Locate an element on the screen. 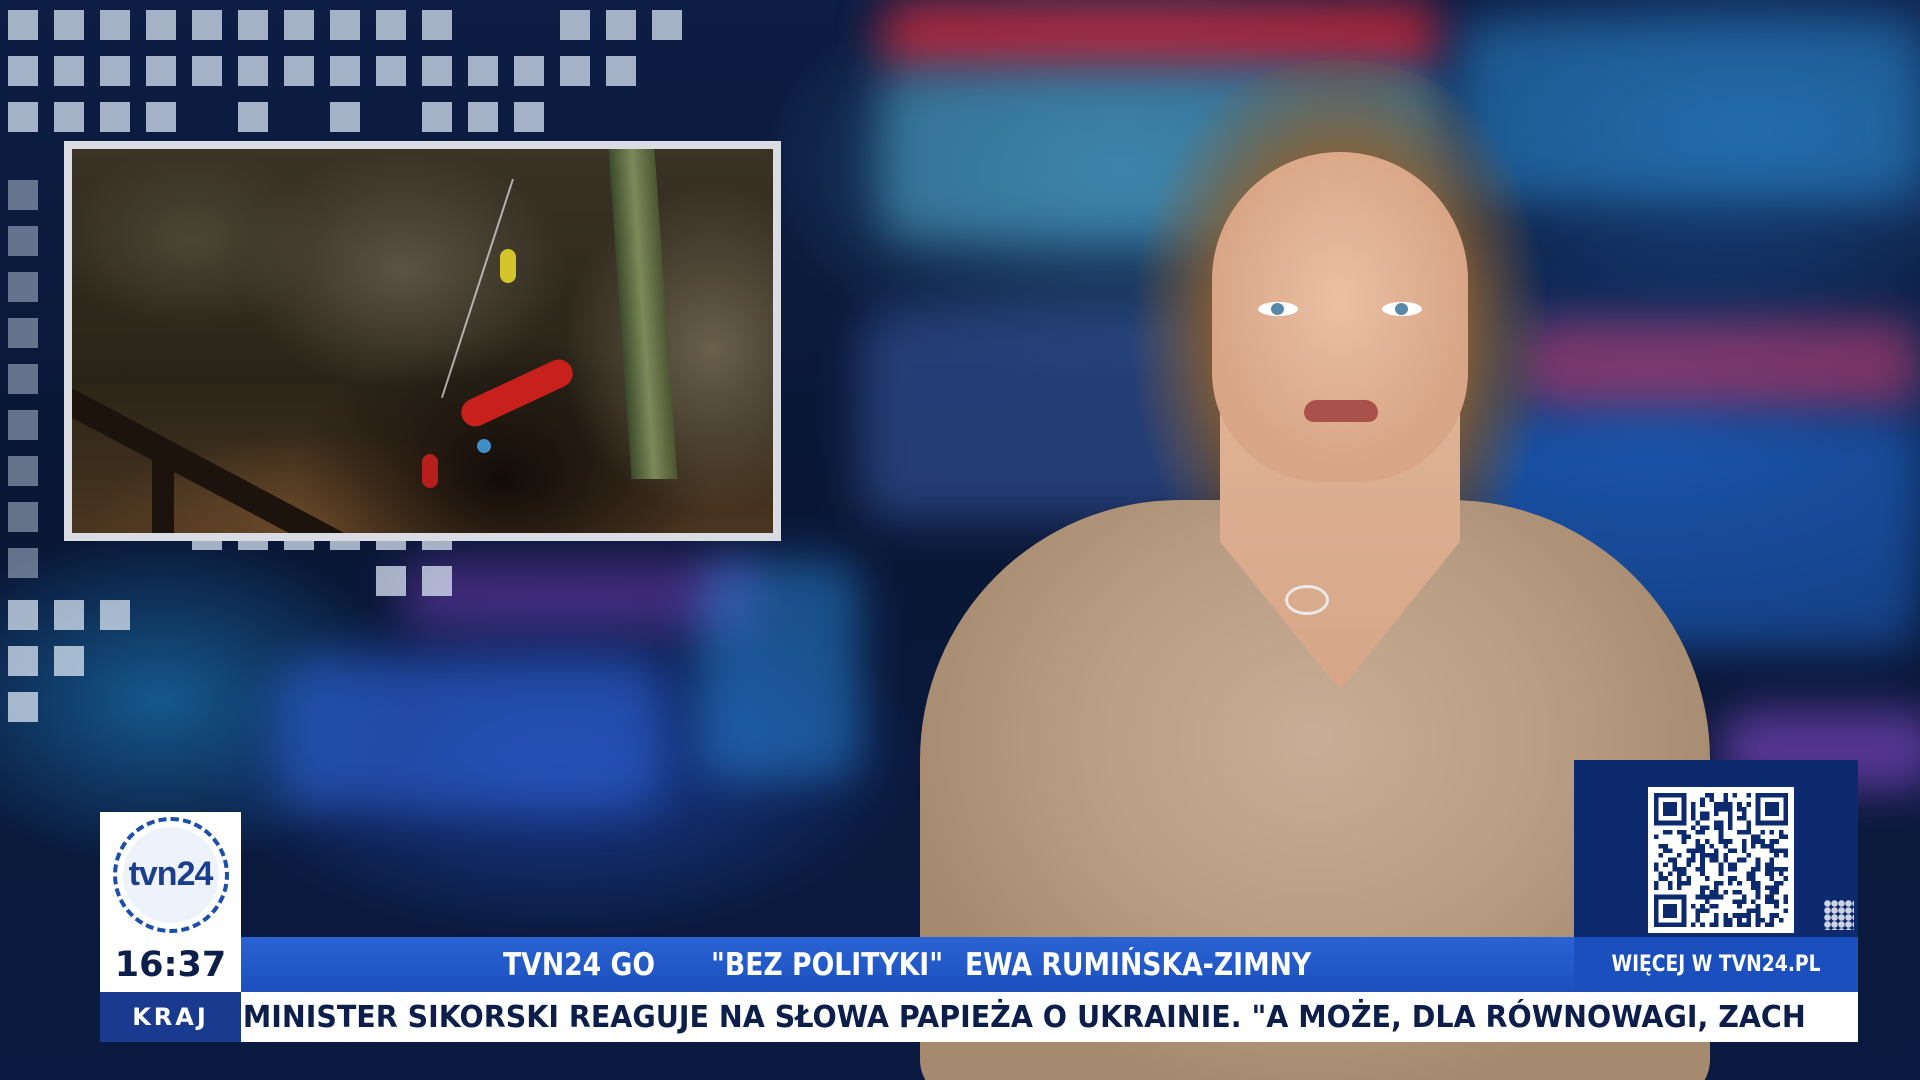 This screenshot has height=1080, width=1920. anchor-face is located at coordinates (1340, 317).